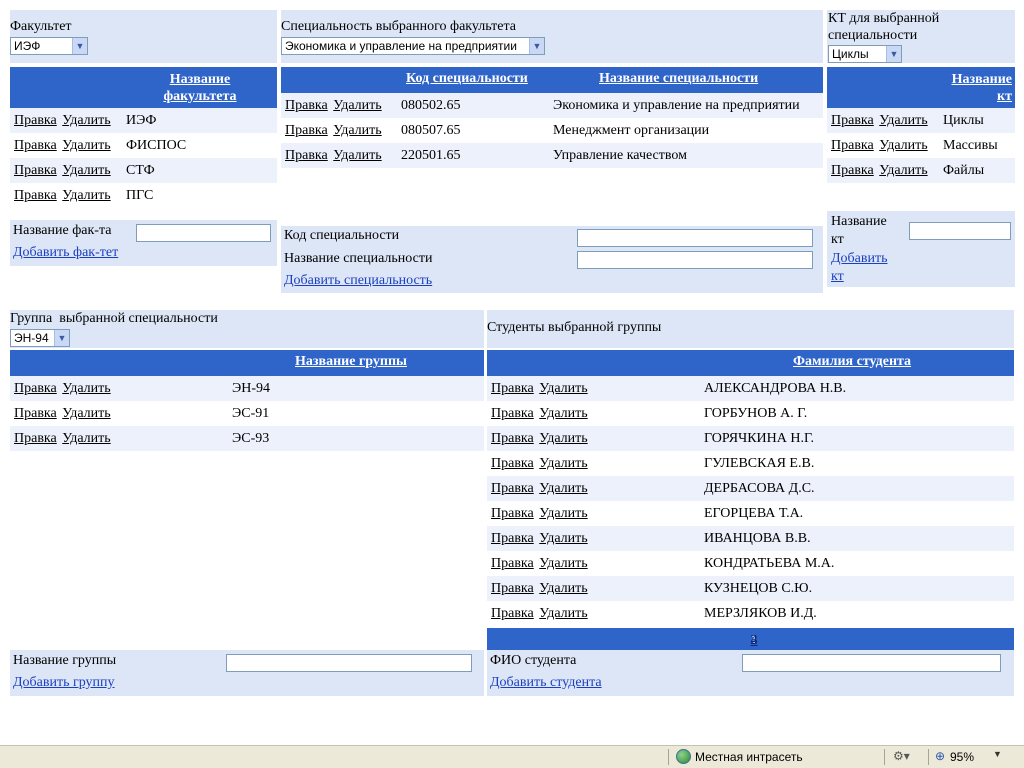 The width and height of the screenshot is (1024, 768). Describe the element at coordinates (203, 233) in the screenshot. I see `faculty-name-input` at that location.